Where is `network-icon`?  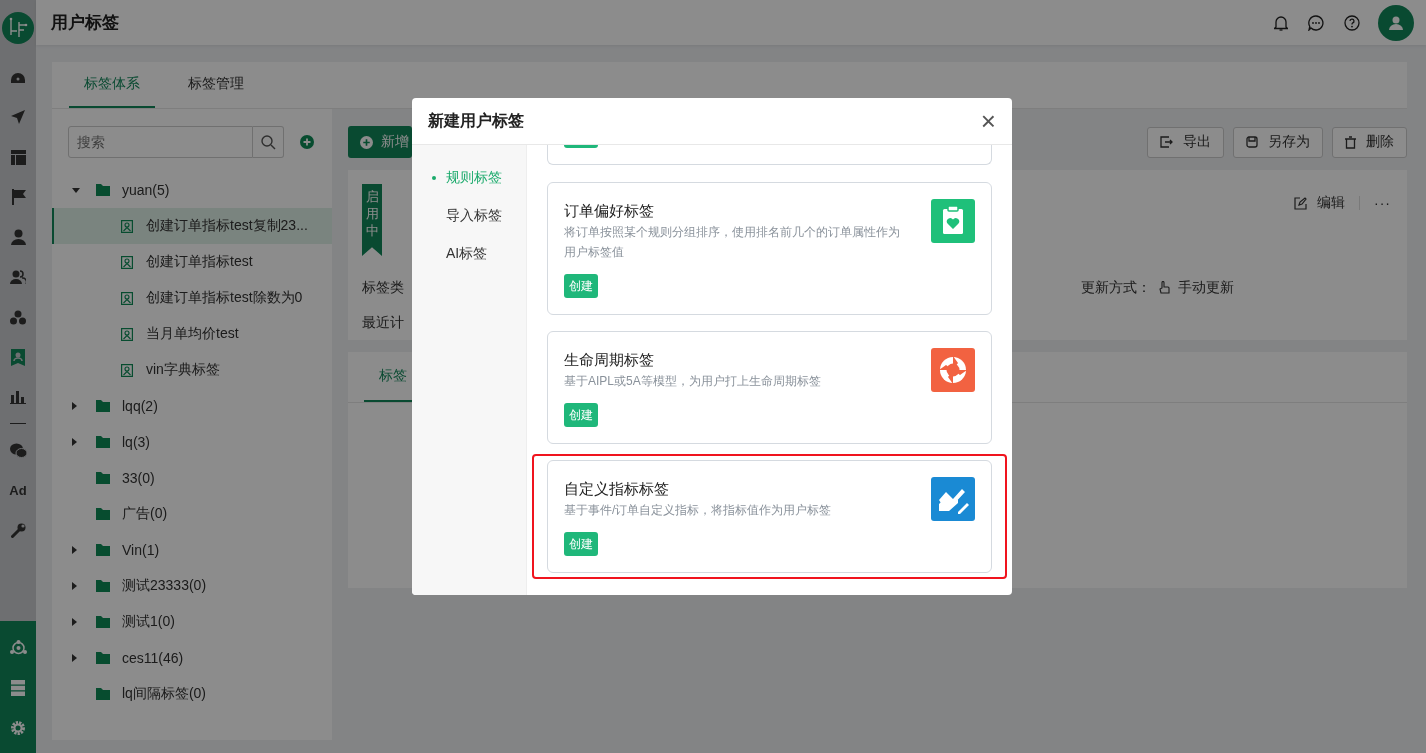 network-icon is located at coordinates (18, 648).